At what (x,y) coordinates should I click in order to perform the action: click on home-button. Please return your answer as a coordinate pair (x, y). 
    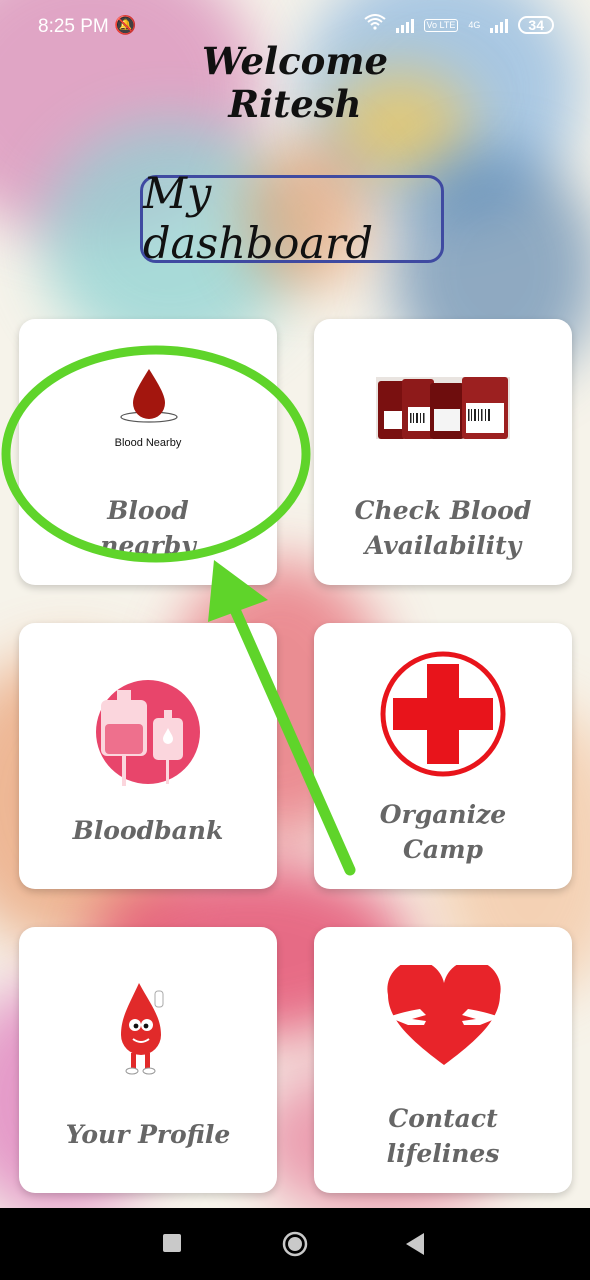
    Looking at the image, I should click on (295, 1244).